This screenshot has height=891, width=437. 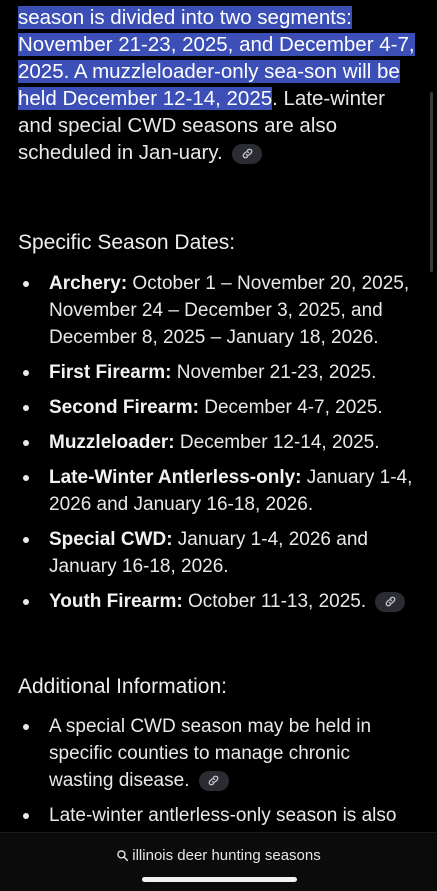 What do you see at coordinates (127, 242) in the screenshot?
I see `specific-dates-heading: Specific Season Dates:` at bounding box center [127, 242].